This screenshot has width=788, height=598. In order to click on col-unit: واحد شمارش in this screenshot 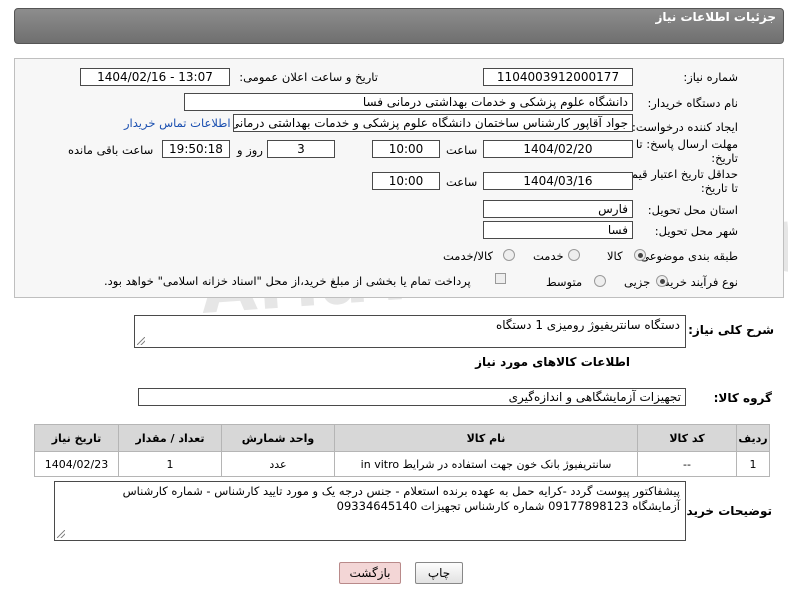, I will do `click(278, 438)`.